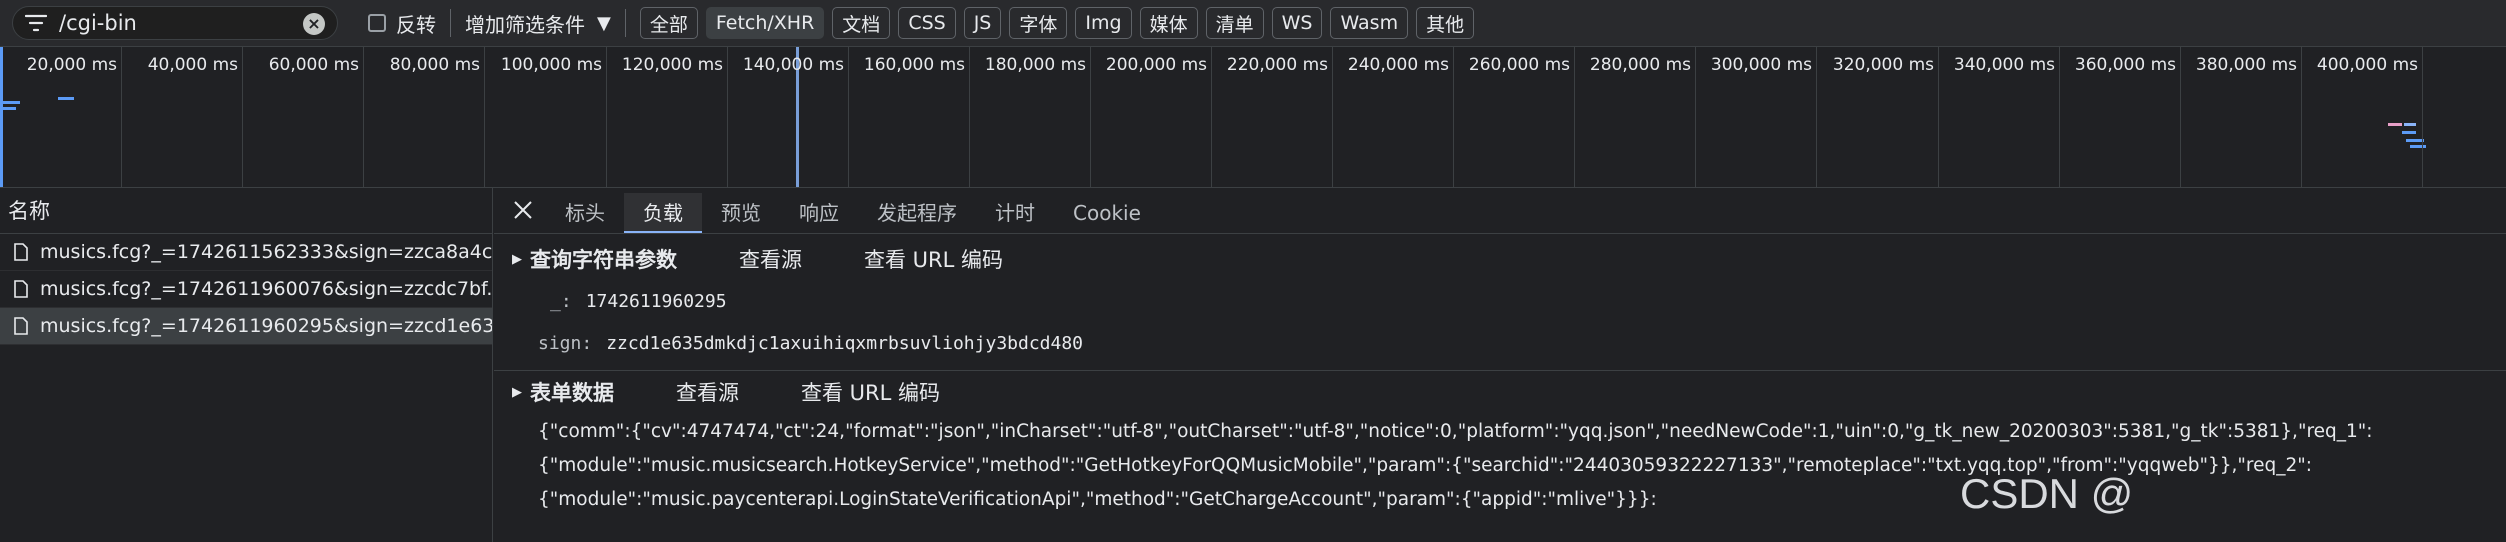 Image resolution: width=2506 pixels, height=542 pixels. What do you see at coordinates (914, 65) in the screenshot?
I see `timeline-tick-label: 160,000 ms` at bounding box center [914, 65].